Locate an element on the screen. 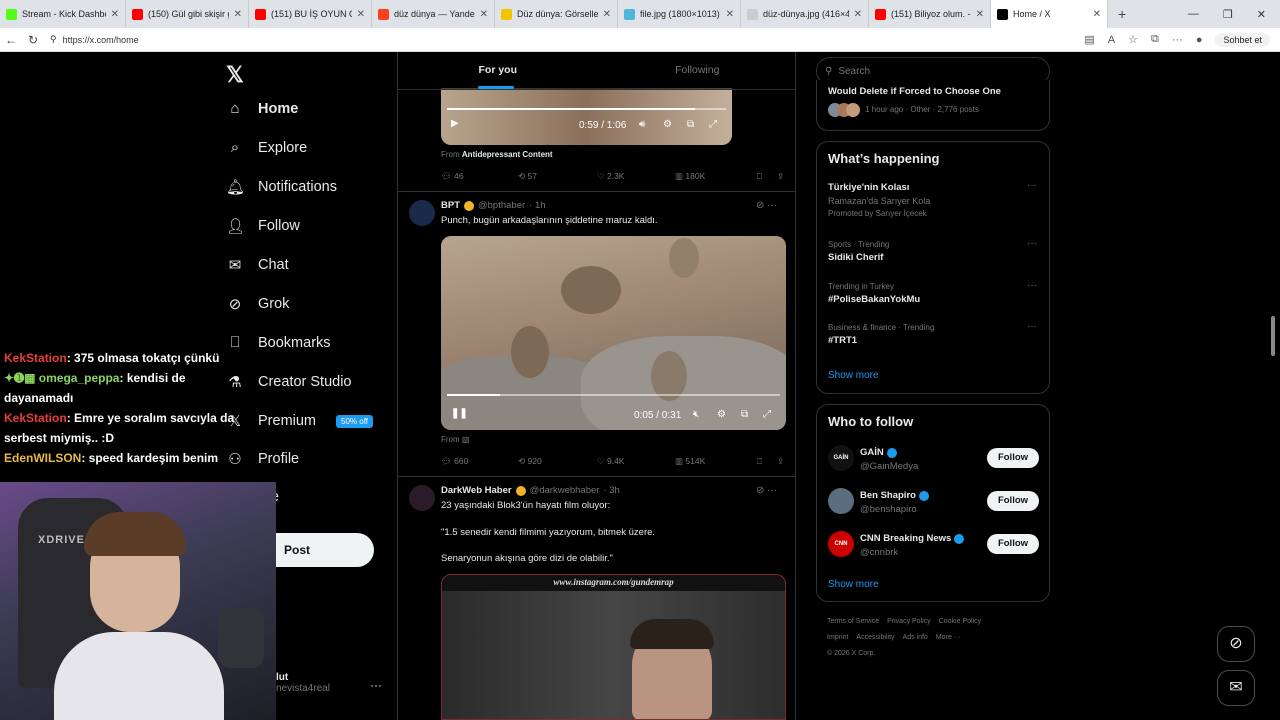  url-field: ⚲ https://x.com/home is located at coordinates (94, 39).